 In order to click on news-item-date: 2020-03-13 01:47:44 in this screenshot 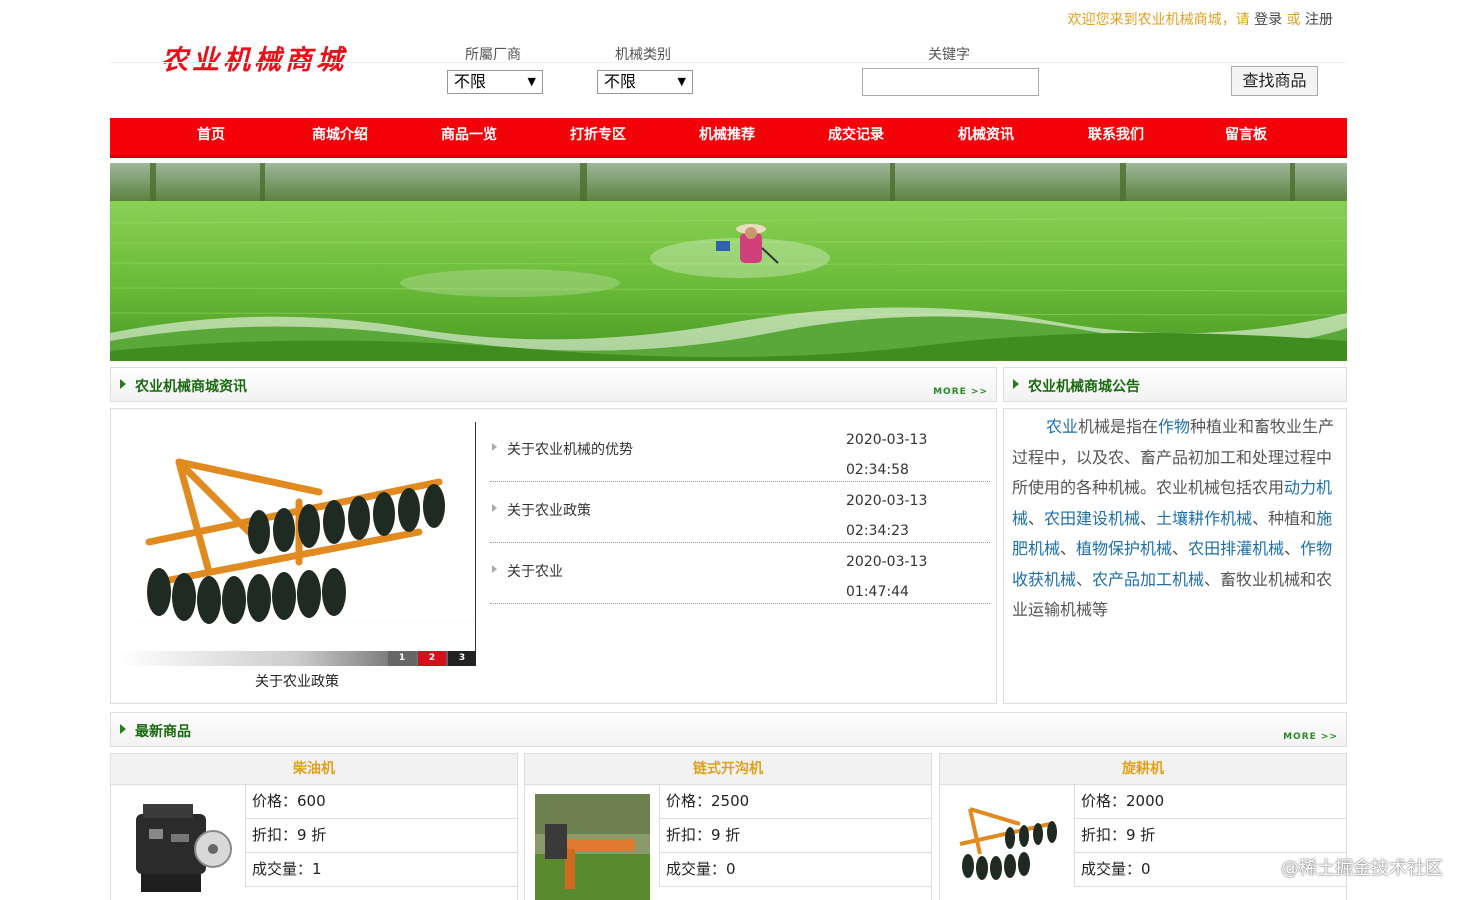, I will do `click(901, 577)`.